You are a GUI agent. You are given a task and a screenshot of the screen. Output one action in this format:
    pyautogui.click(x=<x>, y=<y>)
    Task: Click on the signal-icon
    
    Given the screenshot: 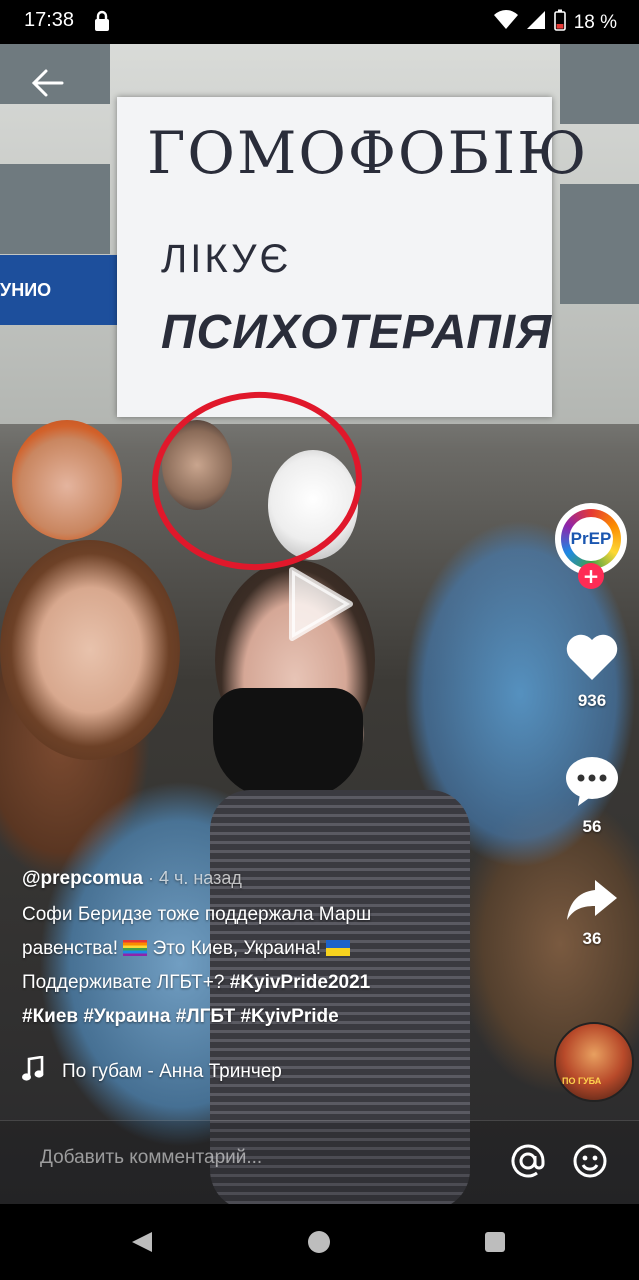 What is the action you would take?
    pyautogui.click(x=536, y=23)
    